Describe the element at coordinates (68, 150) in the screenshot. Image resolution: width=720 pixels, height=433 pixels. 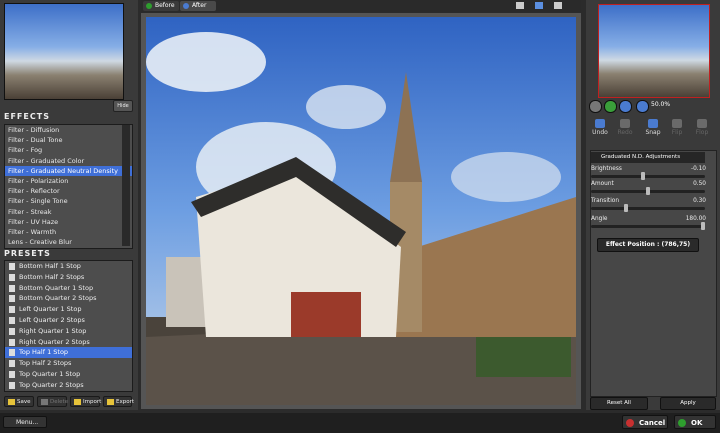
I see `effect-item: Filter - Fog` at that location.